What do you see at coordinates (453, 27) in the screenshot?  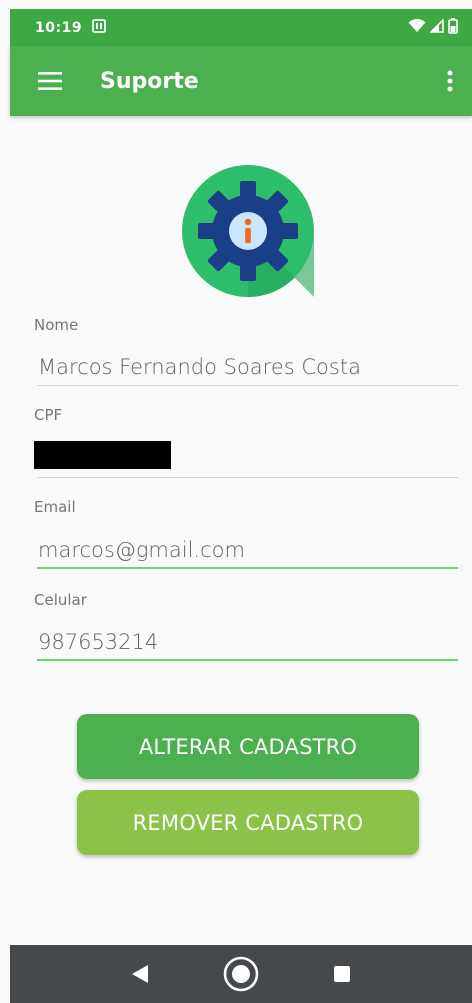 I see `battery-icon` at bounding box center [453, 27].